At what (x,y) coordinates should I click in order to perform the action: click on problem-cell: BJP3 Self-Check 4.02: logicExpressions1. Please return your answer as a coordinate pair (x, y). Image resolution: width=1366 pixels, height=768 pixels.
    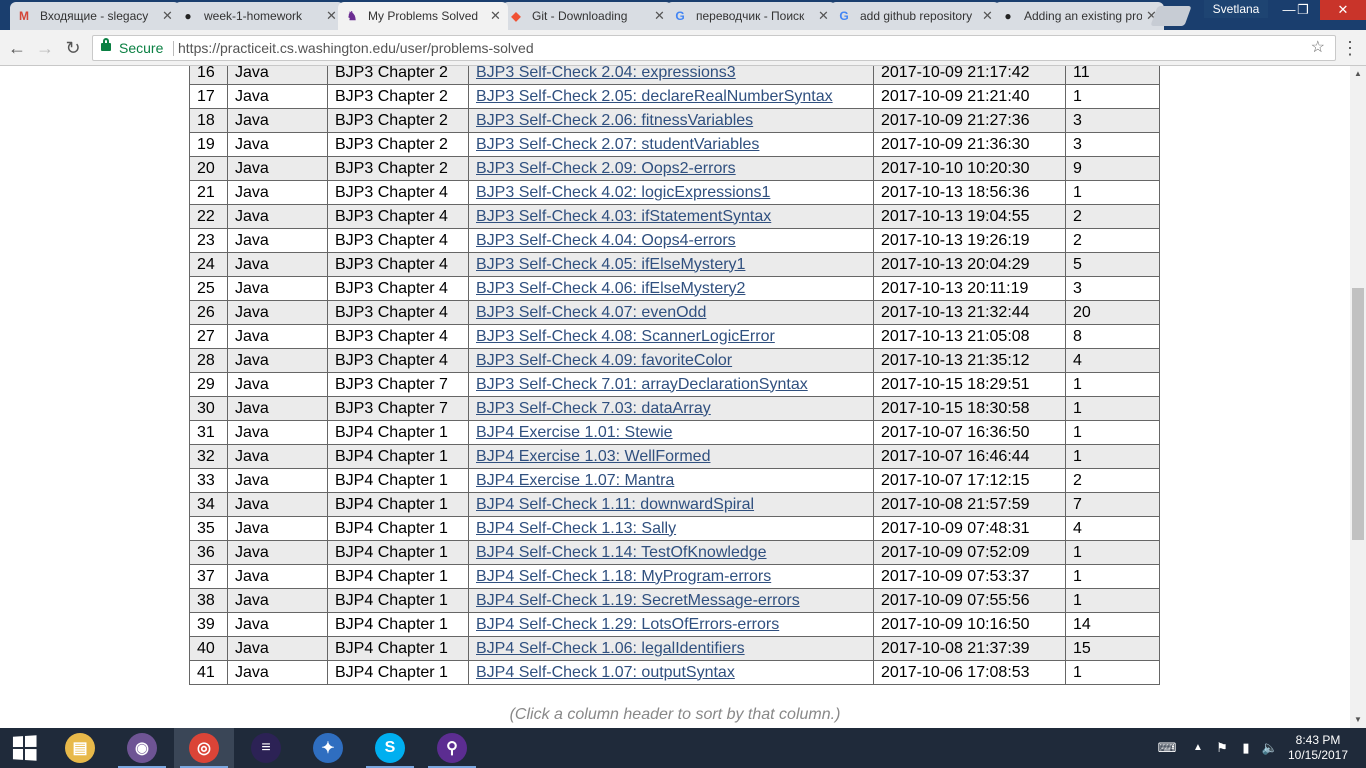
    Looking at the image, I should click on (671, 192).